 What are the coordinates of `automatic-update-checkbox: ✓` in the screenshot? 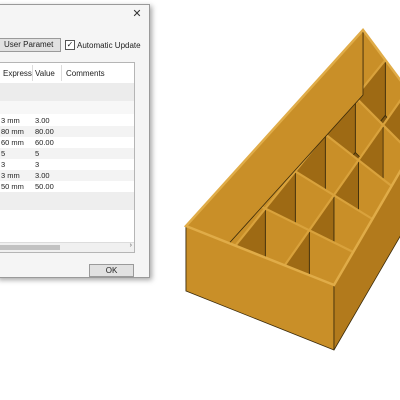 It's located at (70, 45).